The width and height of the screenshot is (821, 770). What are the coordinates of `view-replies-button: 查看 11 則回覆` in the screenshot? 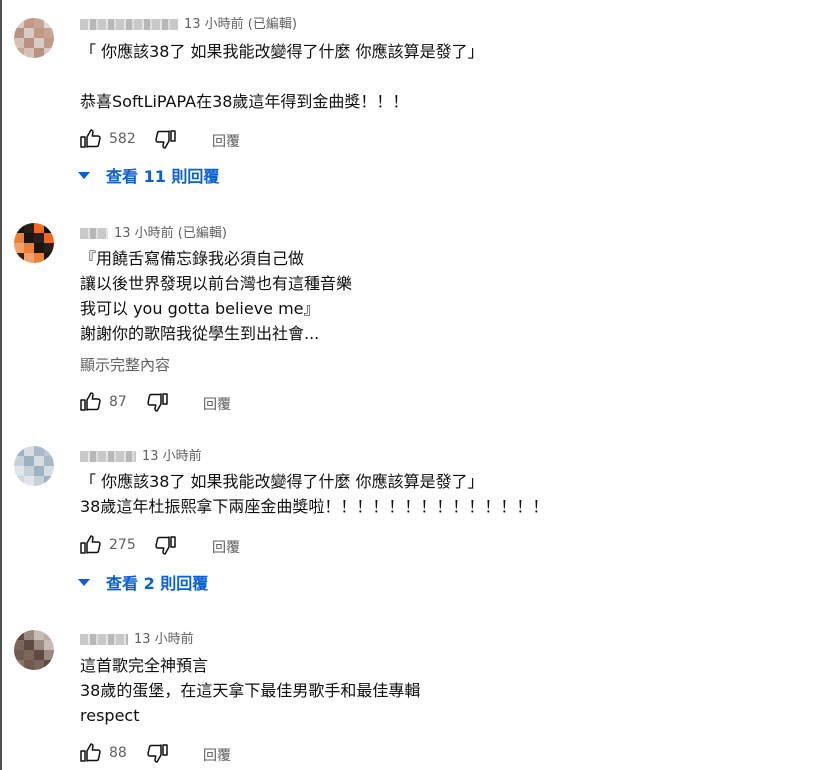 It's located at (148, 175).